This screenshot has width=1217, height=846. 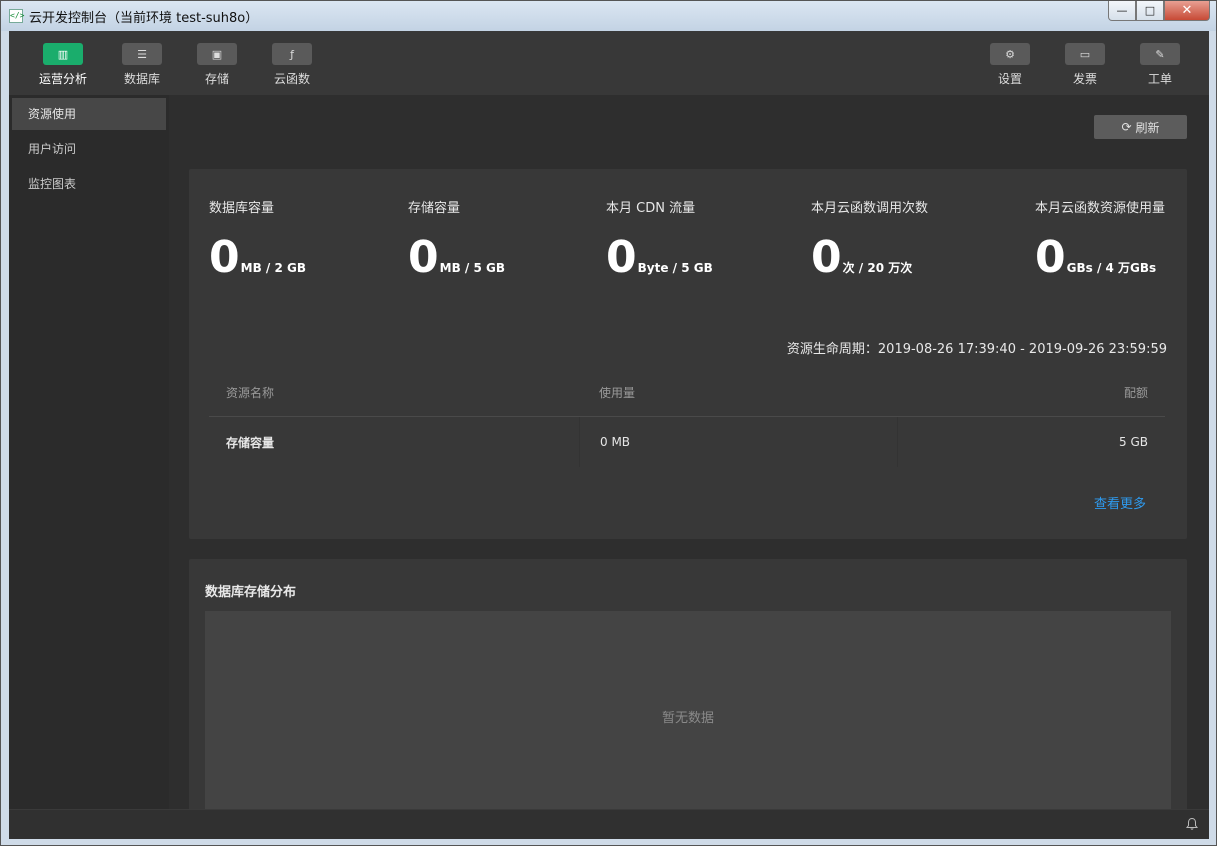 I want to click on stat-value-group: 0 Byte / 5 GB, so click(x=659, y=258).